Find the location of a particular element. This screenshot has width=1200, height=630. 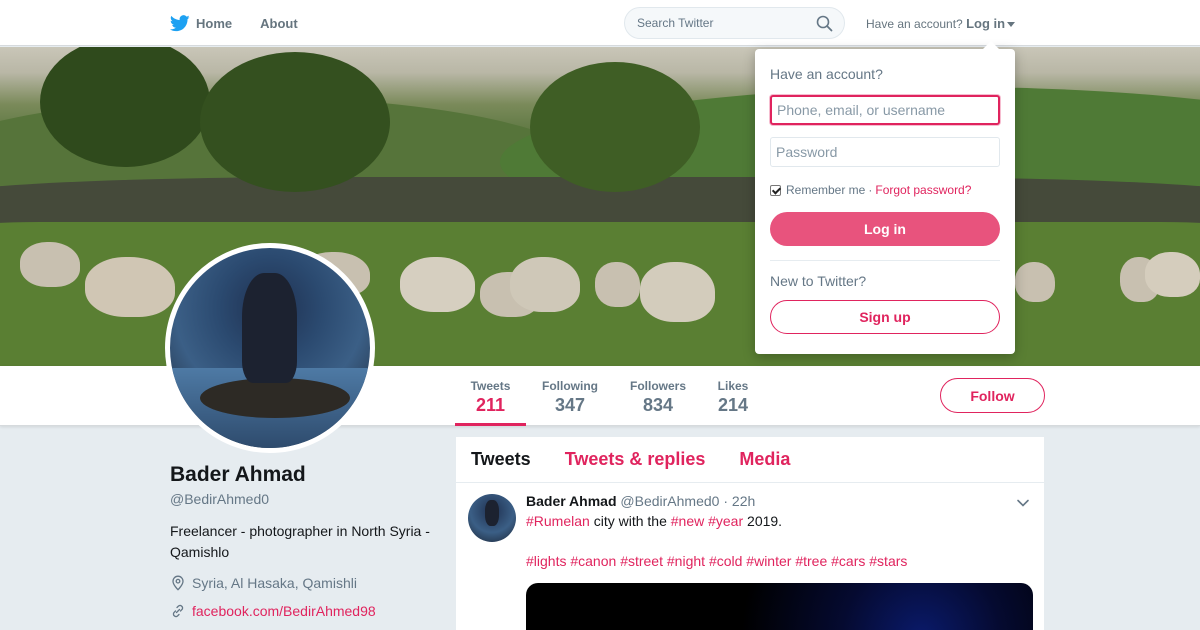

location-text: Syria, Al Hasaka, Qamishli is located at coordinates (274, 583).